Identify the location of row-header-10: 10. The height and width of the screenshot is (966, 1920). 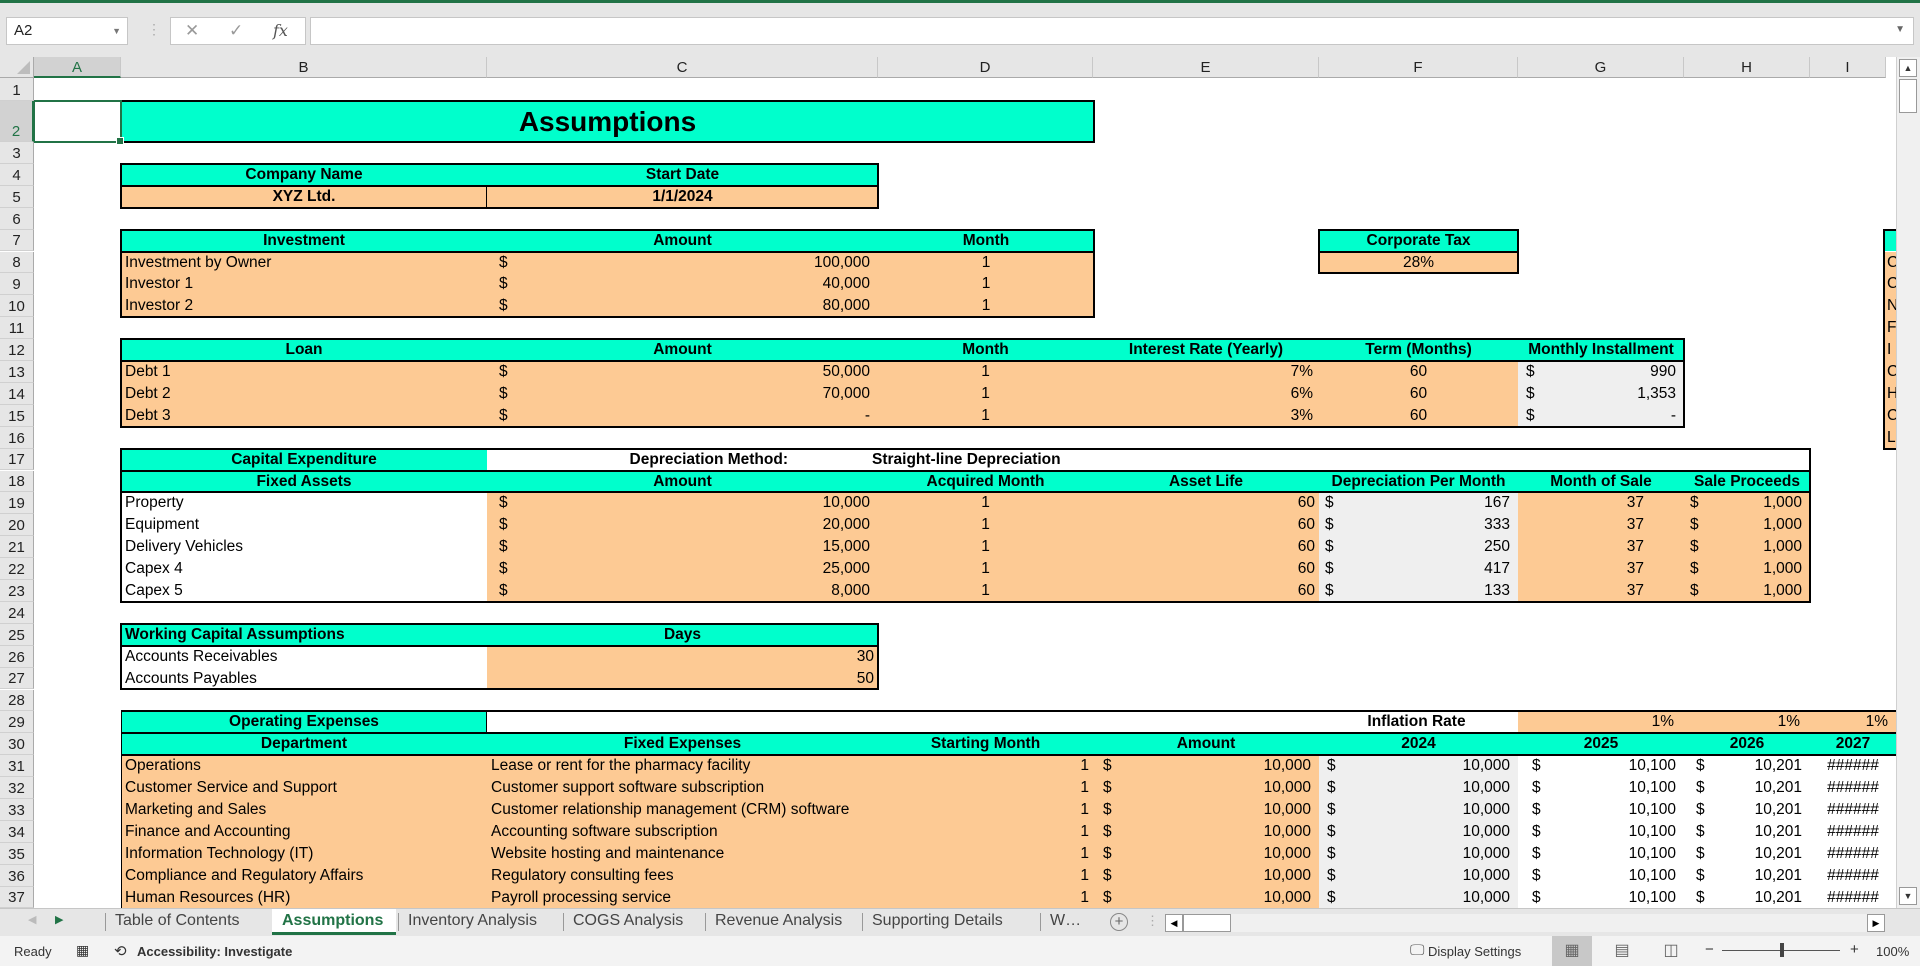
(17, 306).